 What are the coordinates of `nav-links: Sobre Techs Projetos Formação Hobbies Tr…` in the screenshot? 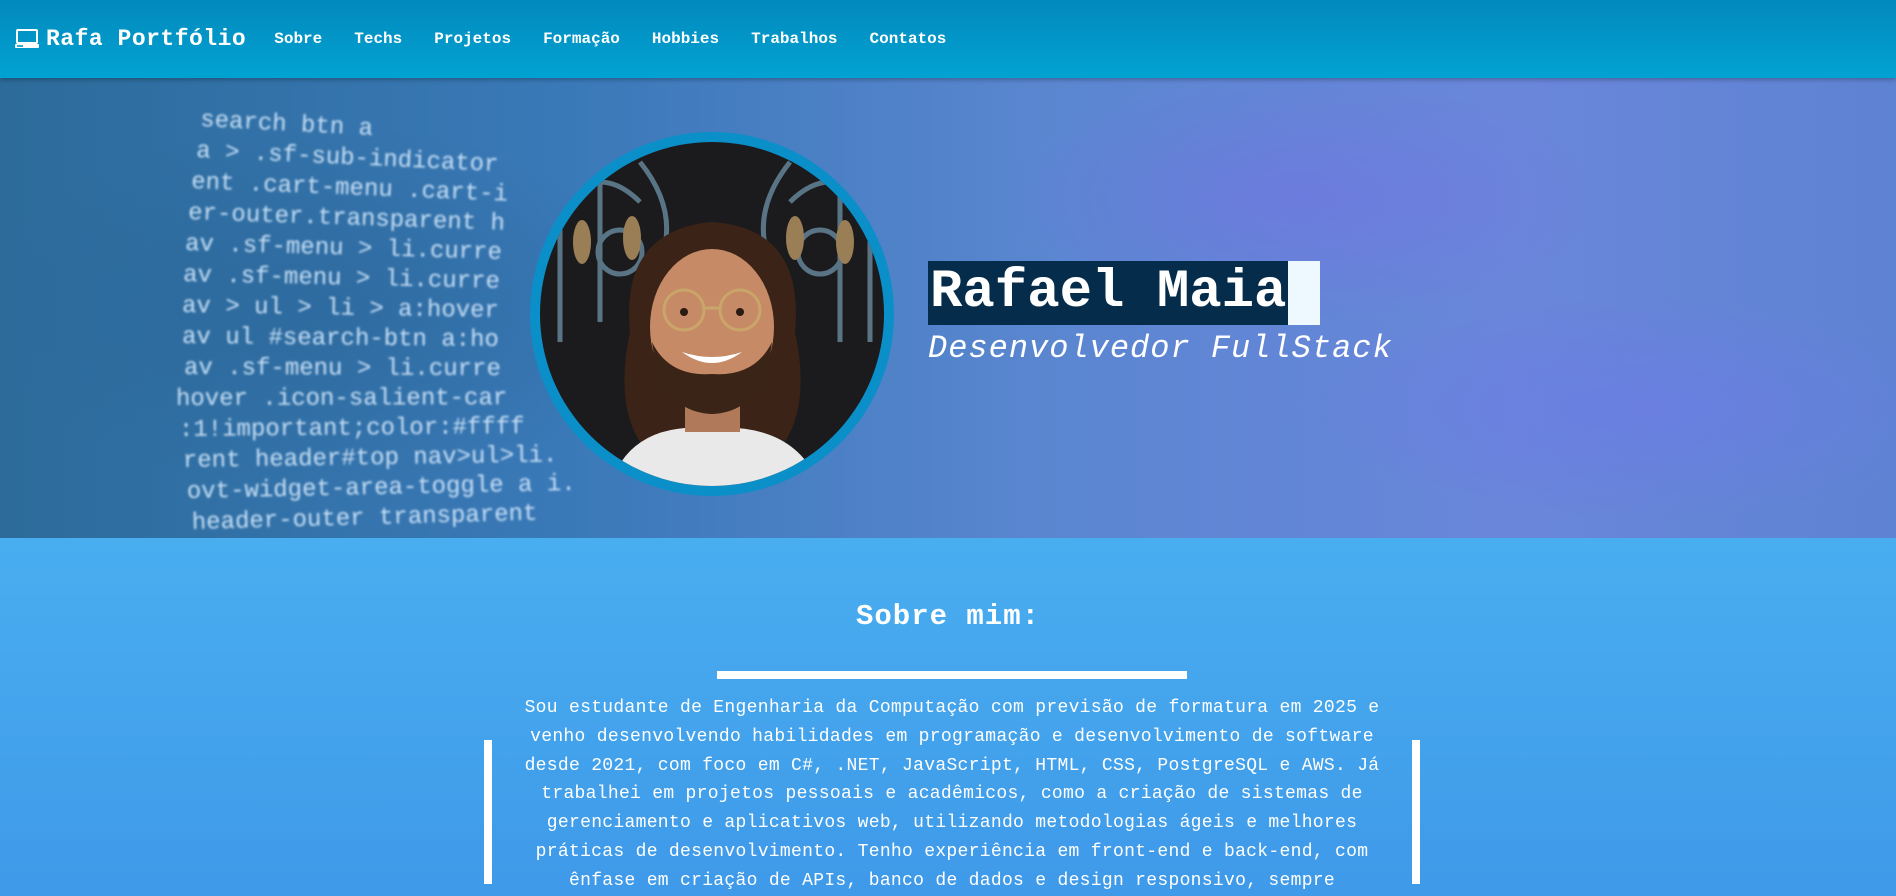 It's located at (626, 39).